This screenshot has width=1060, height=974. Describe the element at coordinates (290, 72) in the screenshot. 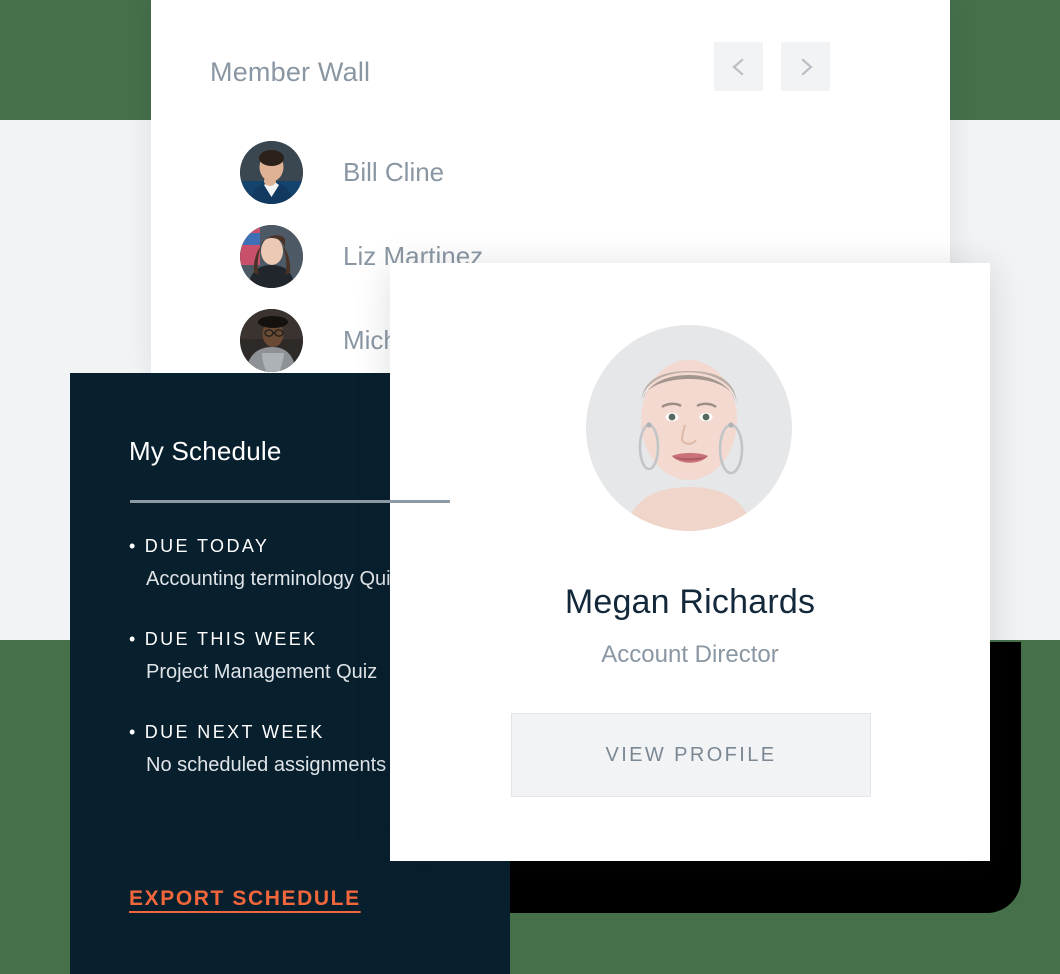

I see `member-wall-title: Member Wall` at that location.